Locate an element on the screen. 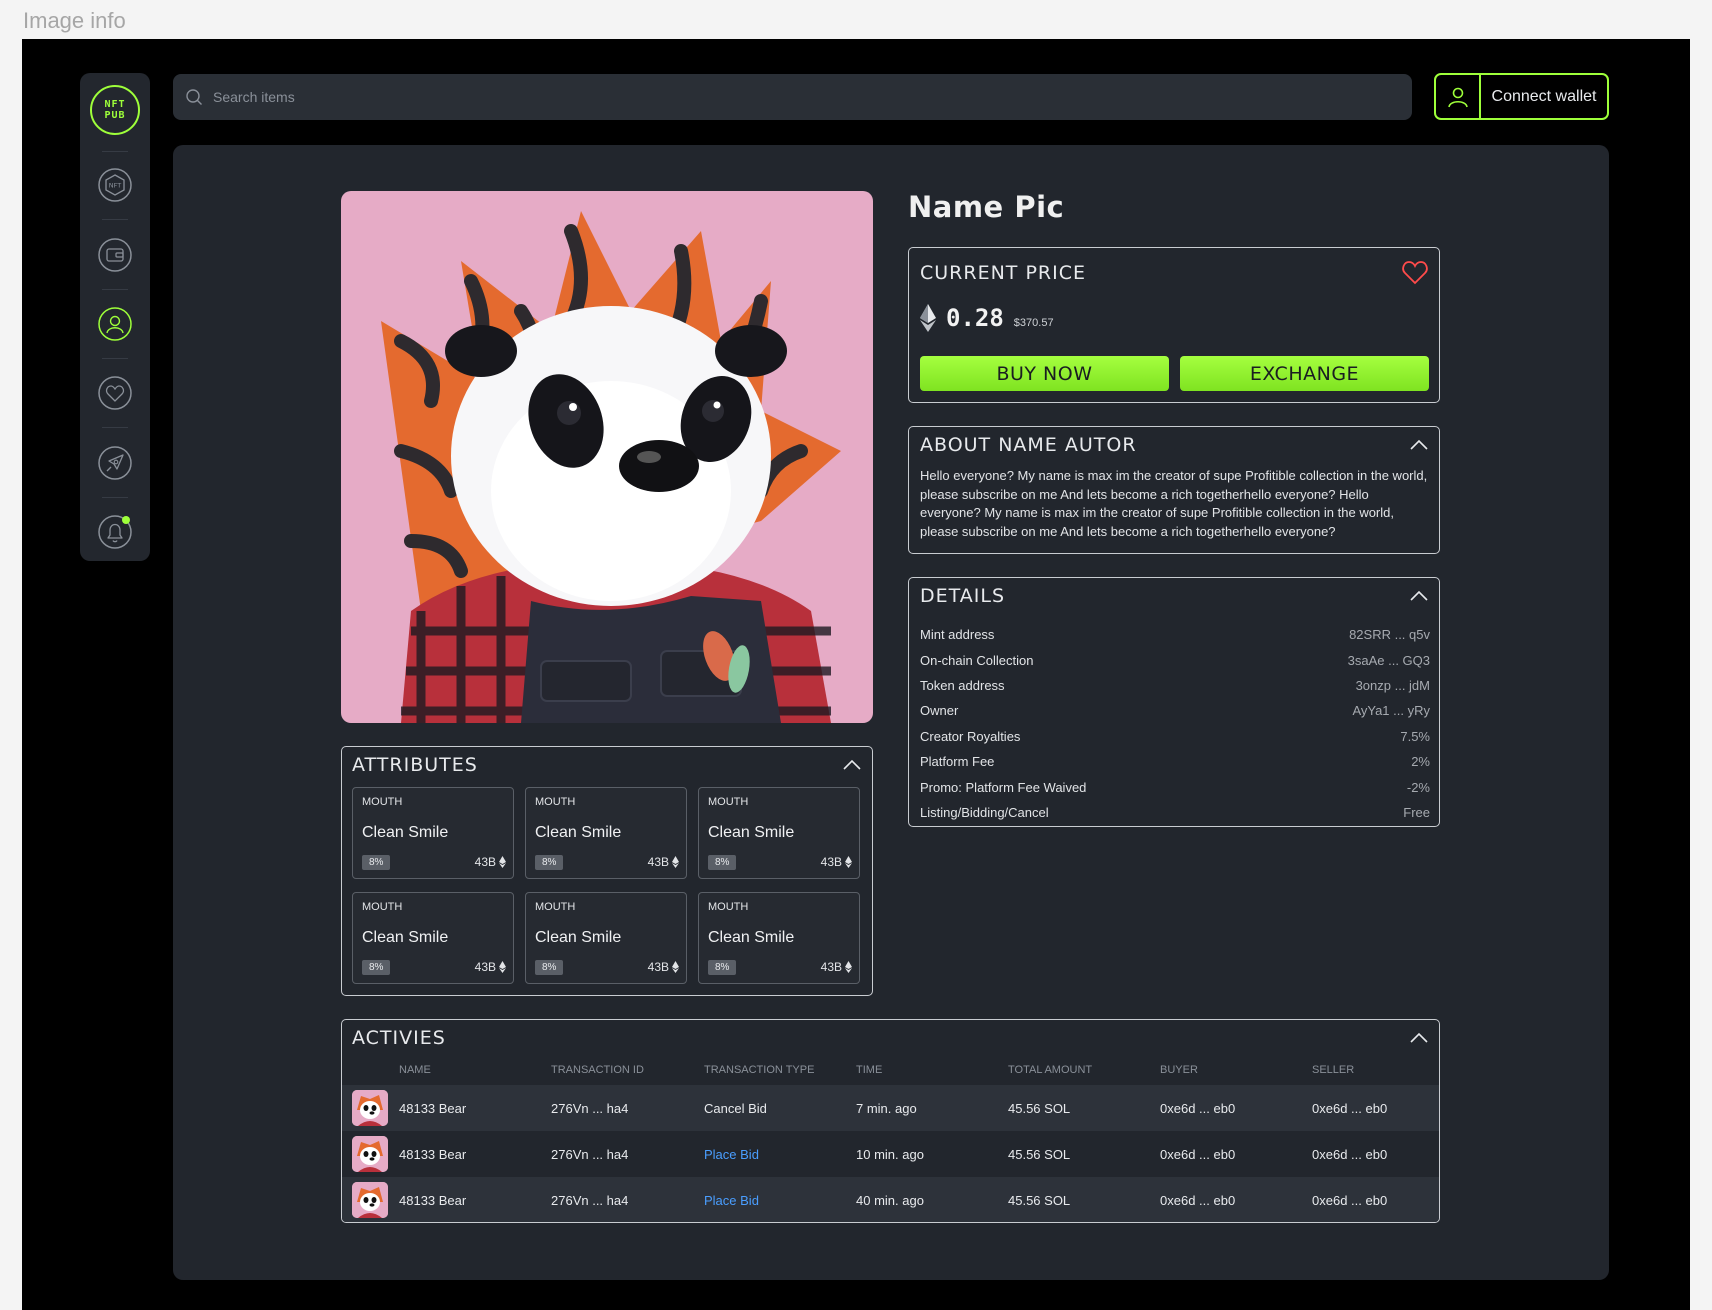 Image resolution: width=1712 pixels, height=1310 pixels. sidebar-item-launch is located at coordinates (115, 463).